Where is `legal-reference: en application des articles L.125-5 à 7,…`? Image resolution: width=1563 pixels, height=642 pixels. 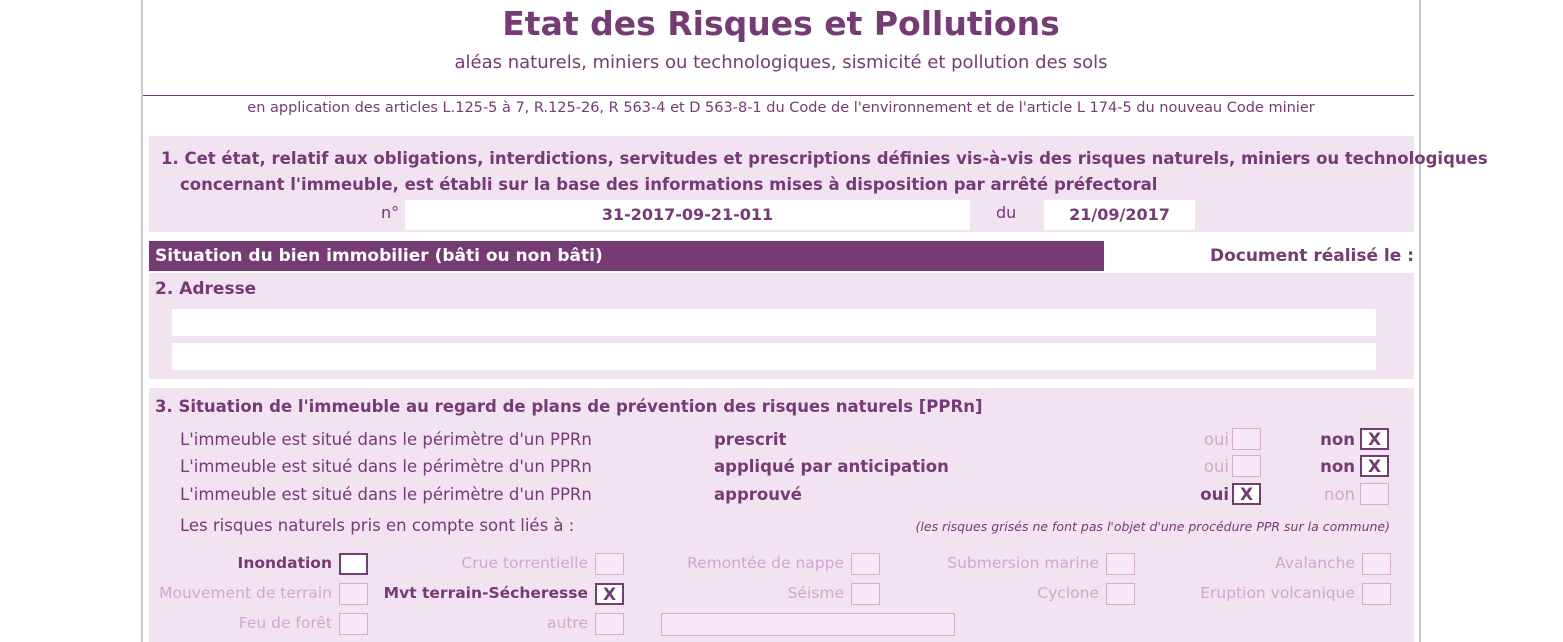
legal-reference: en application des articles L.125-5 à 7,… is located at coordinates (781, 108).